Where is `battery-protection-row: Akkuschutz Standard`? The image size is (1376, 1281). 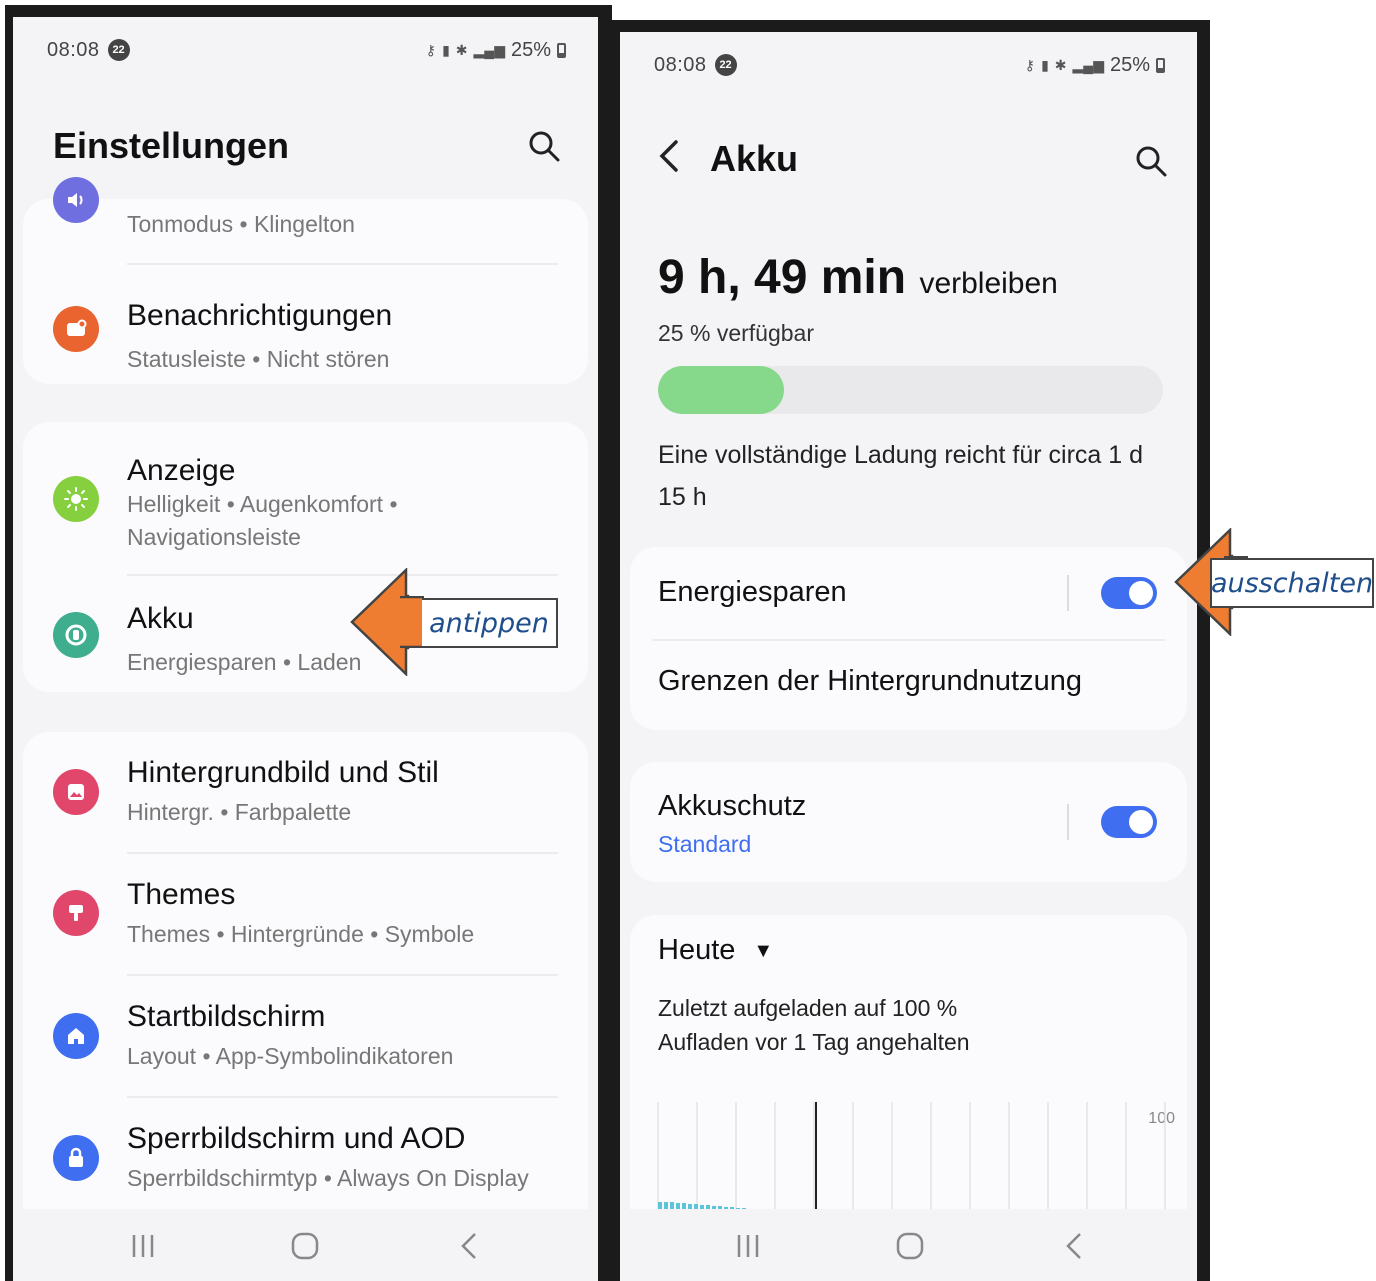
battery-protection-row: Akkuschutz Standard is located at coordinates (908, 822).